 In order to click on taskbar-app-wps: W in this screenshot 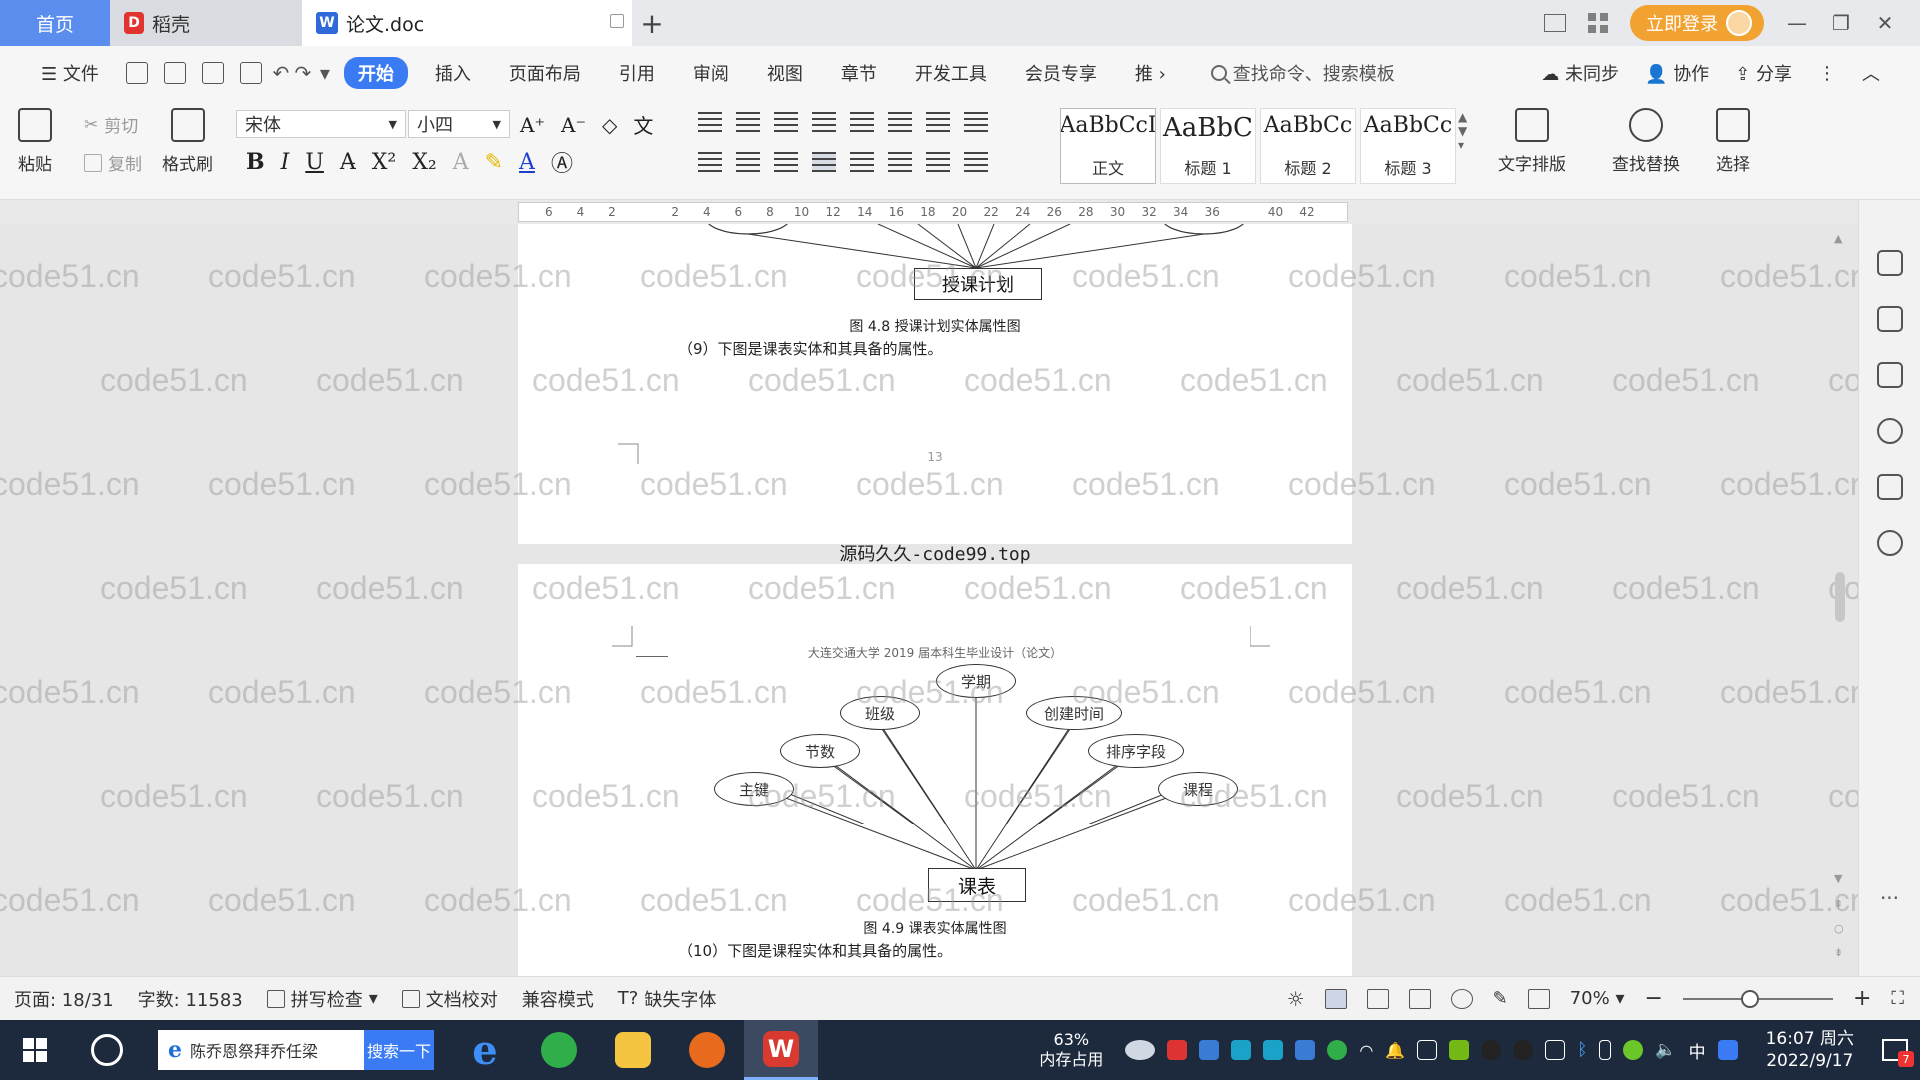, I will do `click(781, 1050)`.